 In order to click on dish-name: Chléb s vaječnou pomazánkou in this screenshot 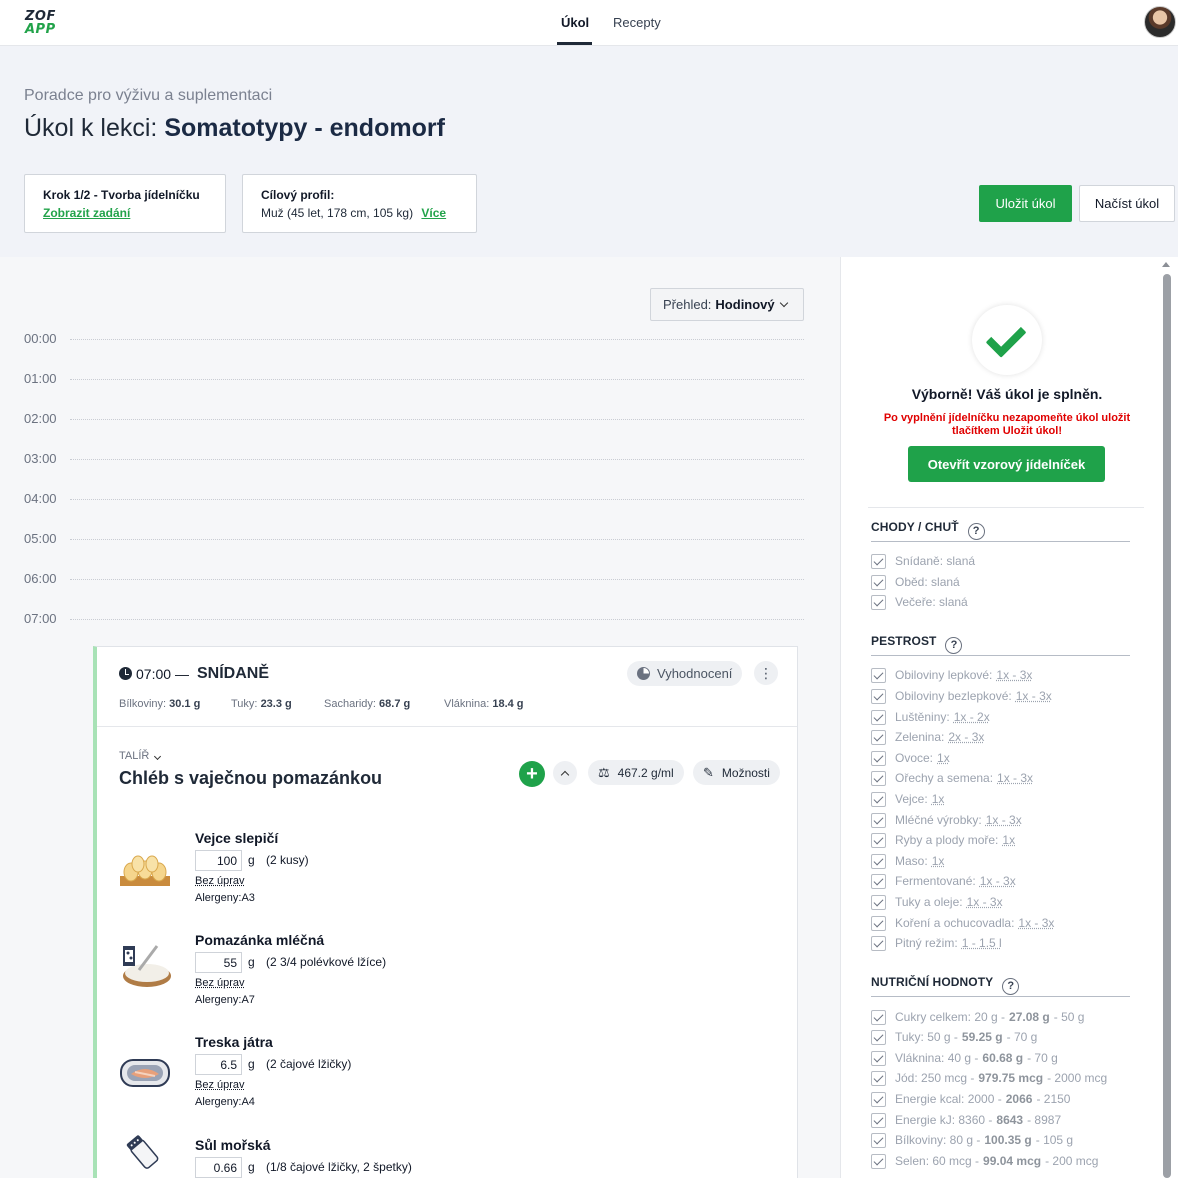, I will do `click(250, 778)`.